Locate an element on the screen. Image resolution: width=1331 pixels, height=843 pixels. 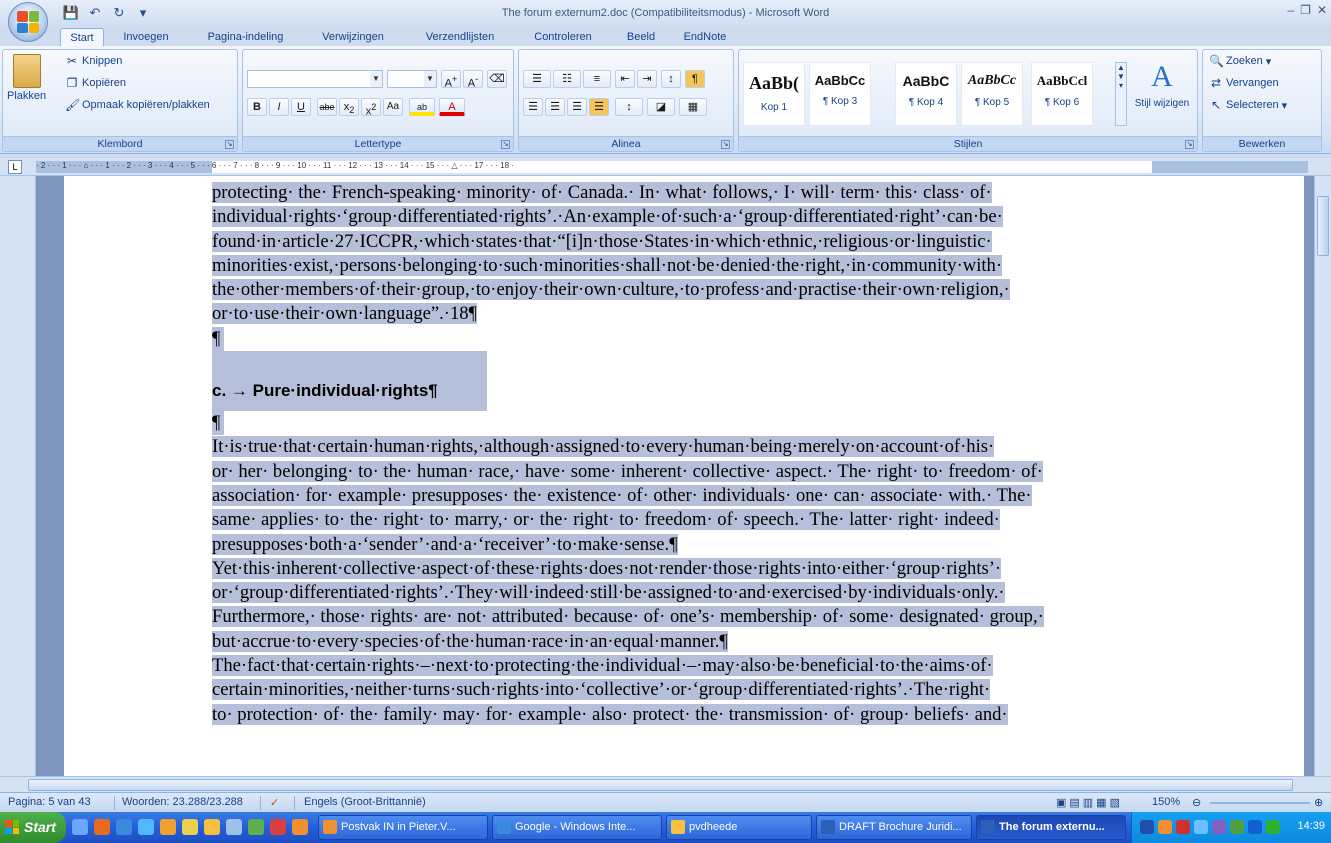
status-language: Engels (Groot-Brittannië) is located at coordinates (365, 802).